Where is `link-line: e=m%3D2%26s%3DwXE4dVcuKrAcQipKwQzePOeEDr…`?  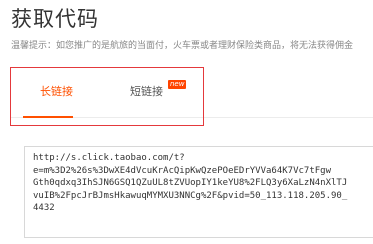 link-line: e=m%3D2%26s%3DwXE4dVcuKrAcQipKwQzePOeEDr… is located at coordinates (182, 170).